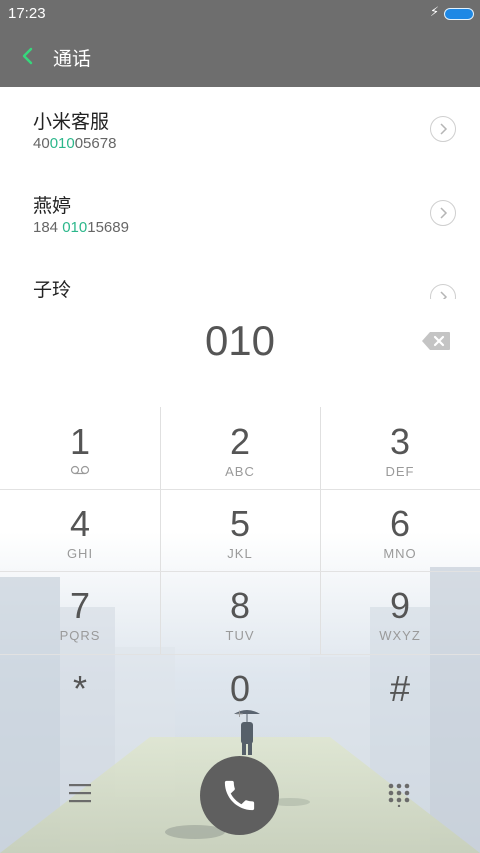 The height and width of the screenshot is (853, 480). I want to click on contact-row: 燕婷 184 01015689, so click(240, 213).